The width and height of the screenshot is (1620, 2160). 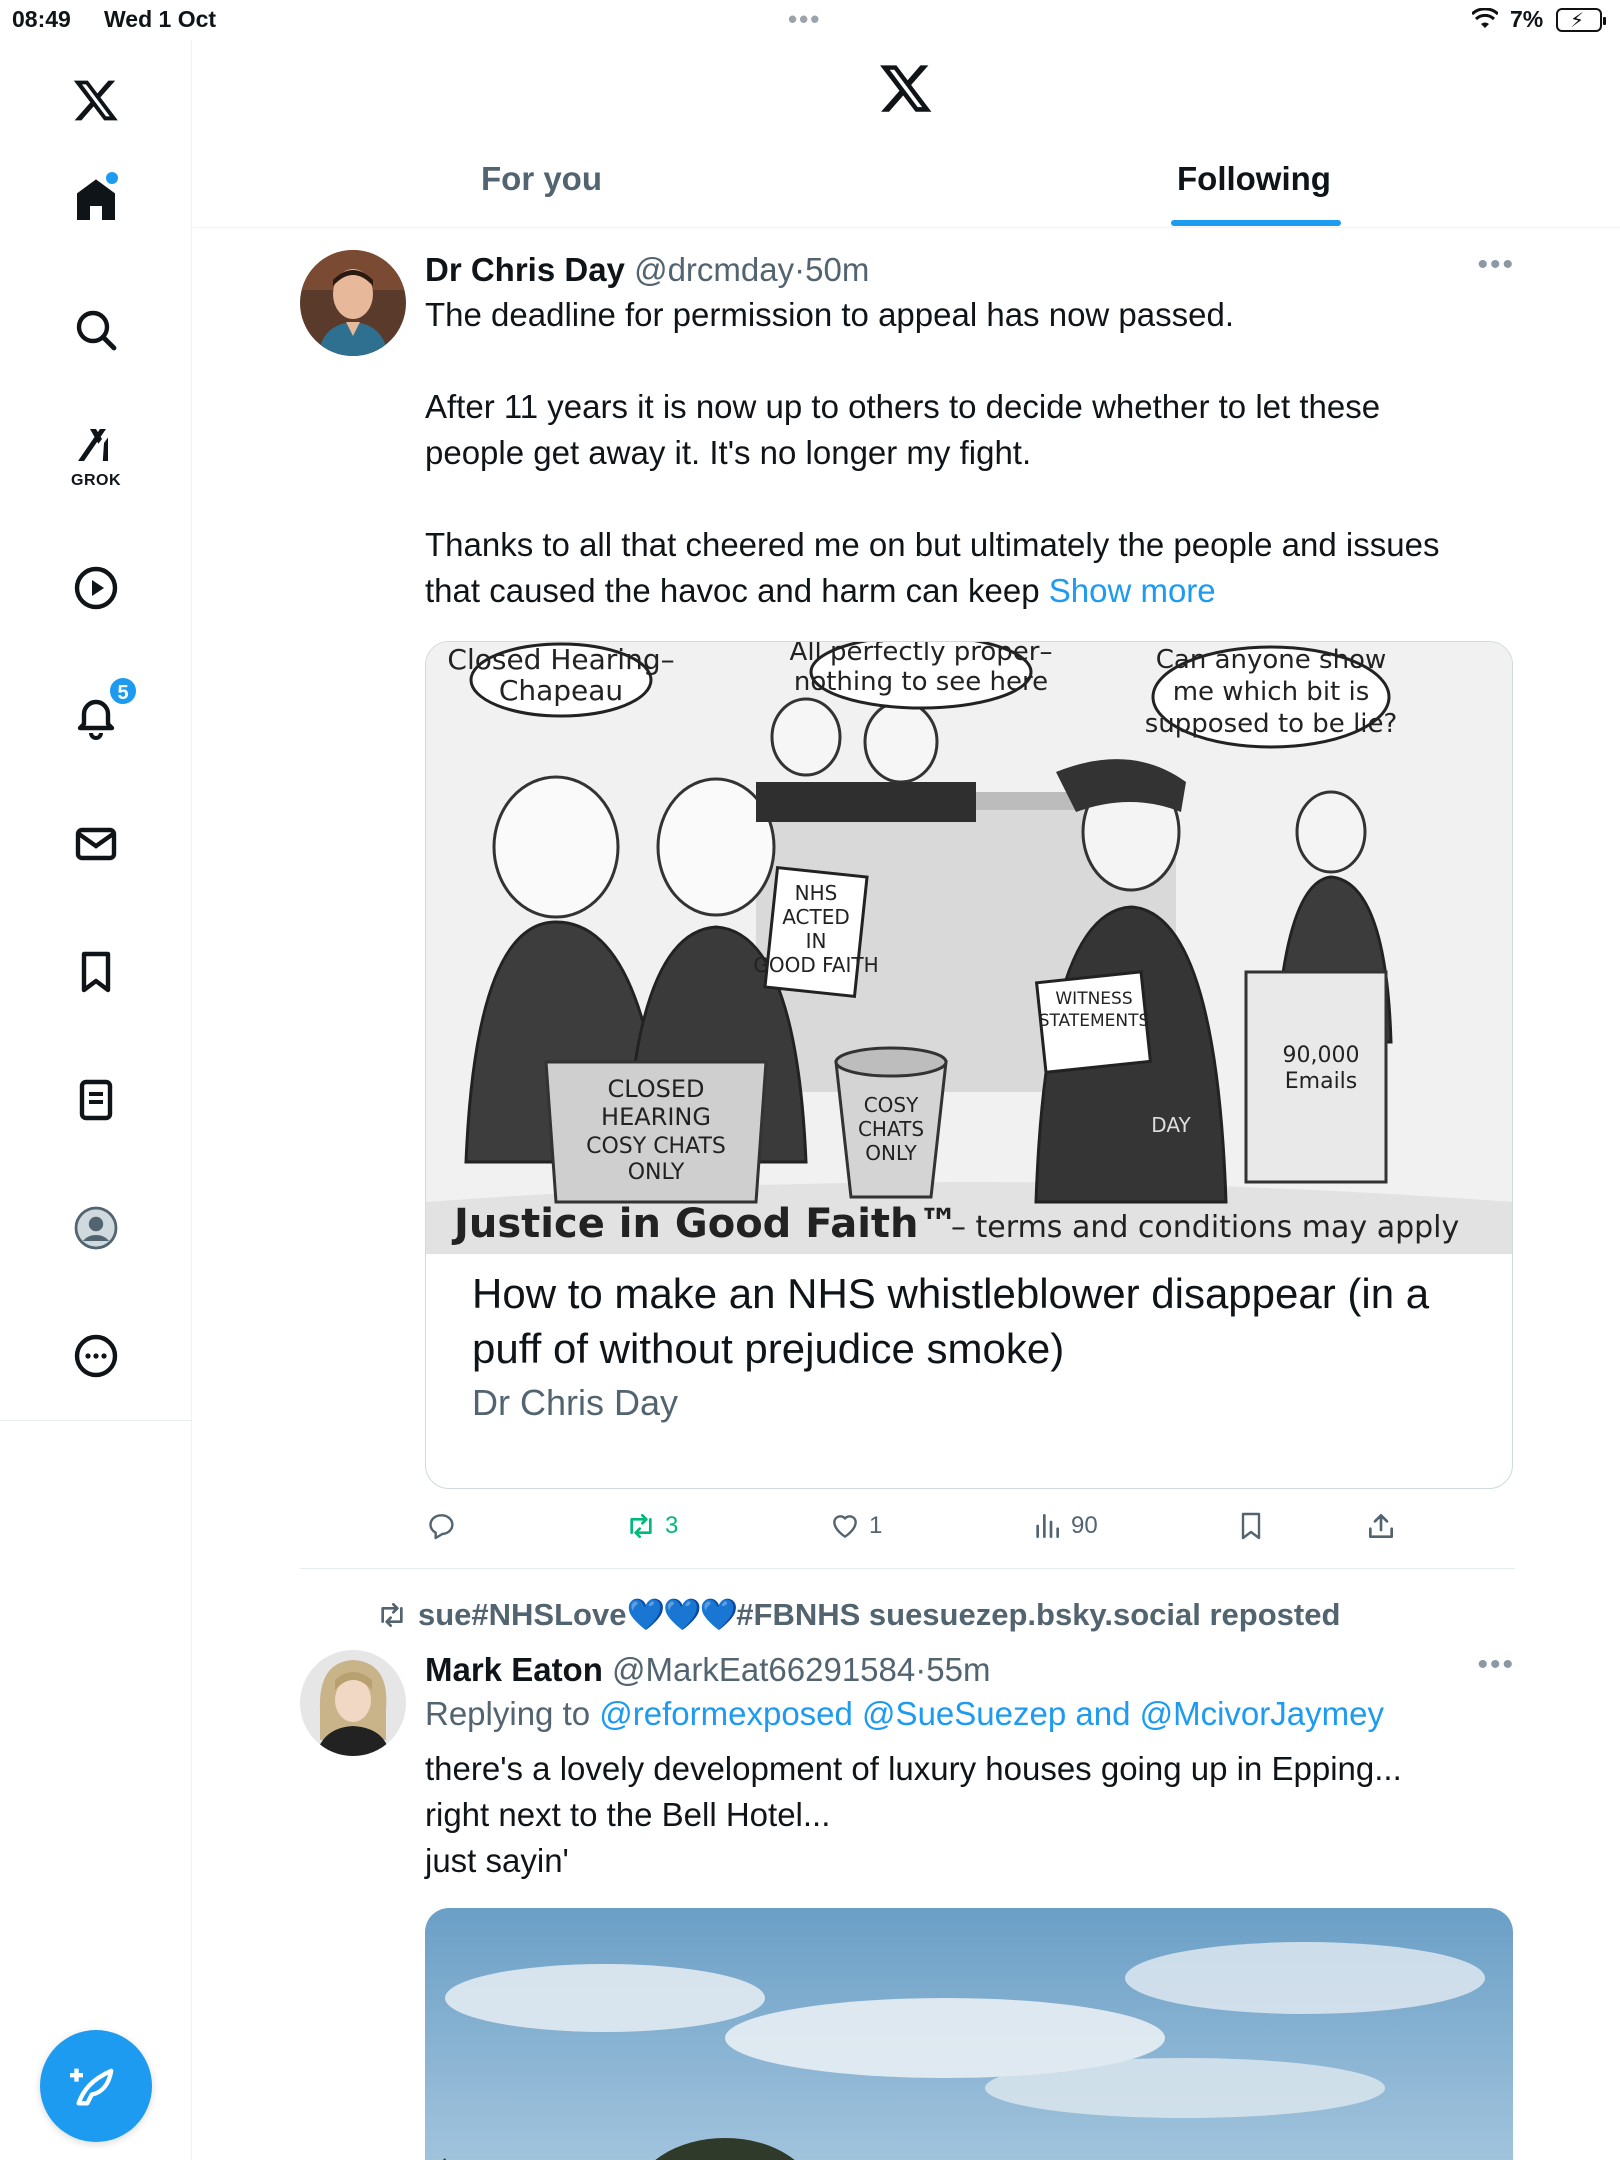 I want to click on sidebar-item-messages, so click(x=96, y=844).